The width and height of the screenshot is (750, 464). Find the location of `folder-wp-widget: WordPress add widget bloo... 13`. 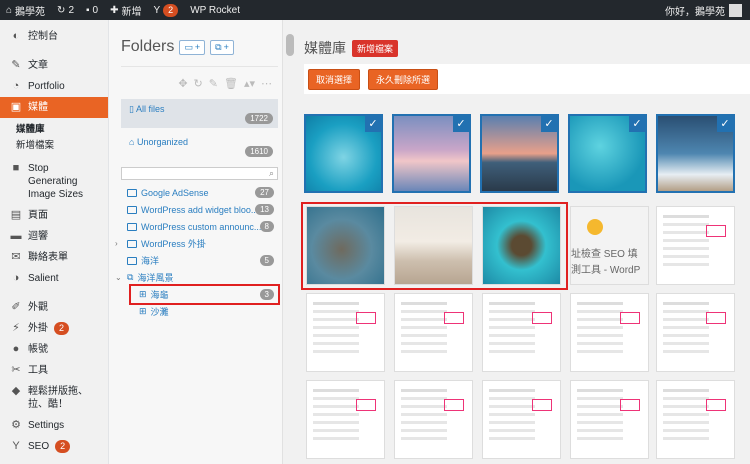

folder-wp-widget: WordPress add widget bloo... 13 is located at coordinates (193, 209).